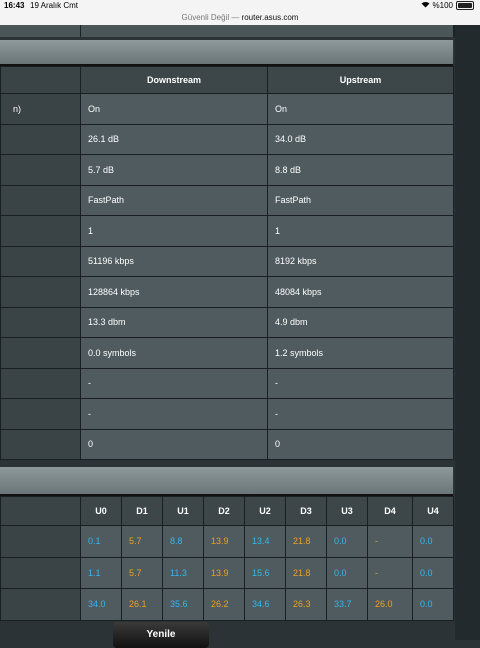 This screenshot has width=480, height=648. I want to click on table-header-row: U0 D1 U1 D2 U2 D3 U3 D4 U4, so click(227, 511).